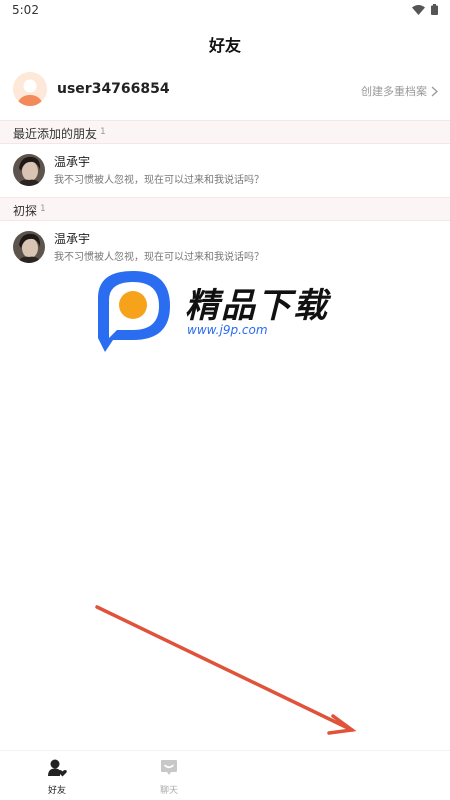  I want to click on page-title: 好友, so click(224, 45).